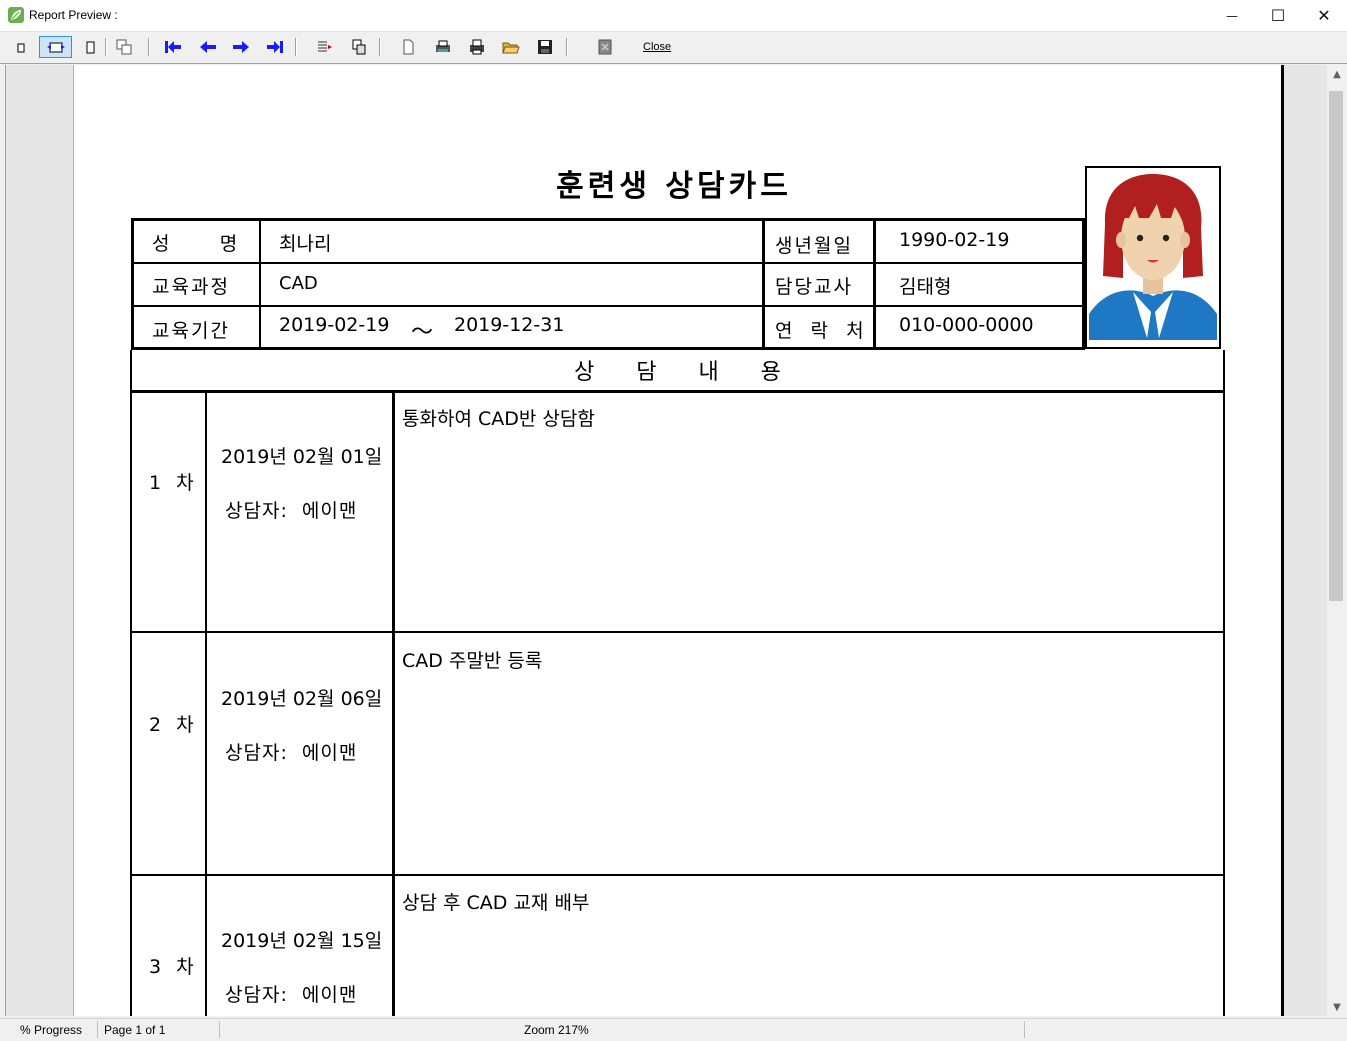  Describe the element at coordinates (814, 246) in the screenshot. I see `birth-label: 생년월일` at that location.